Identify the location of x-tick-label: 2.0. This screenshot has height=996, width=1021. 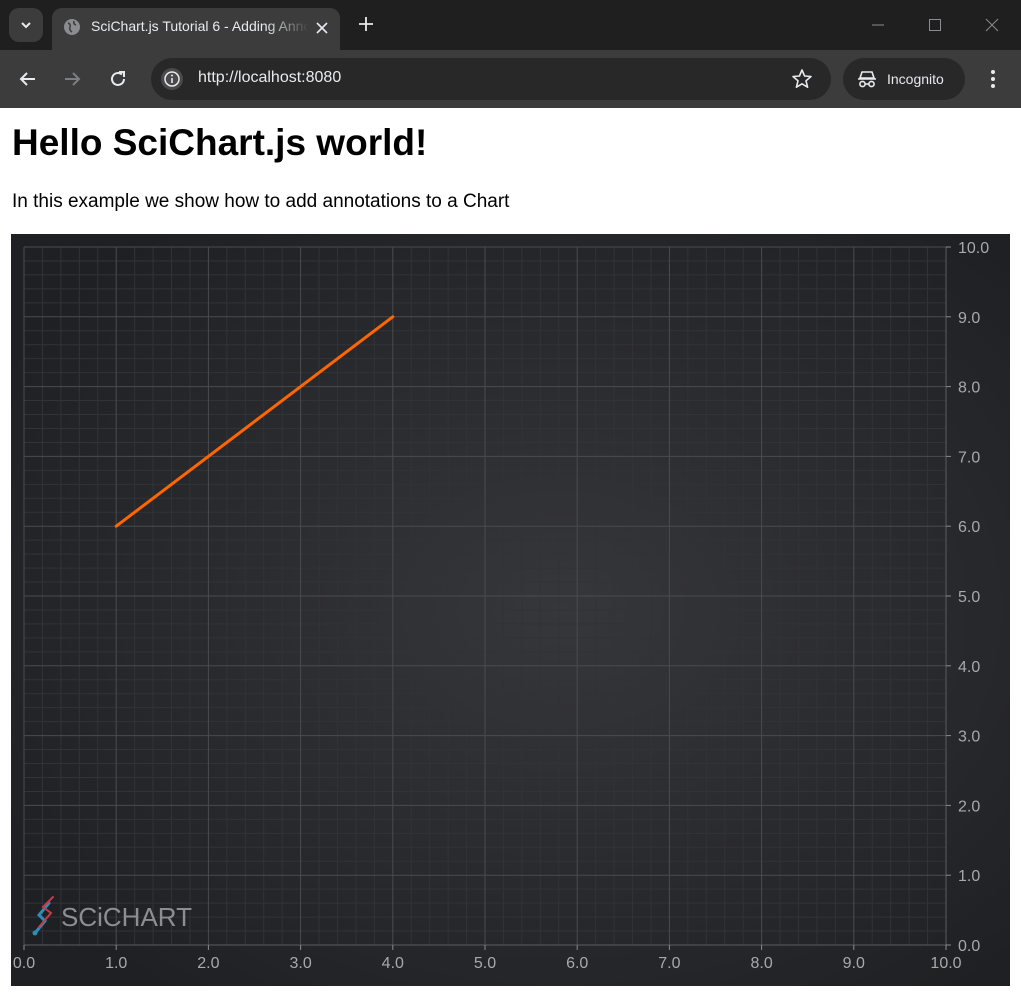
(208, 963).